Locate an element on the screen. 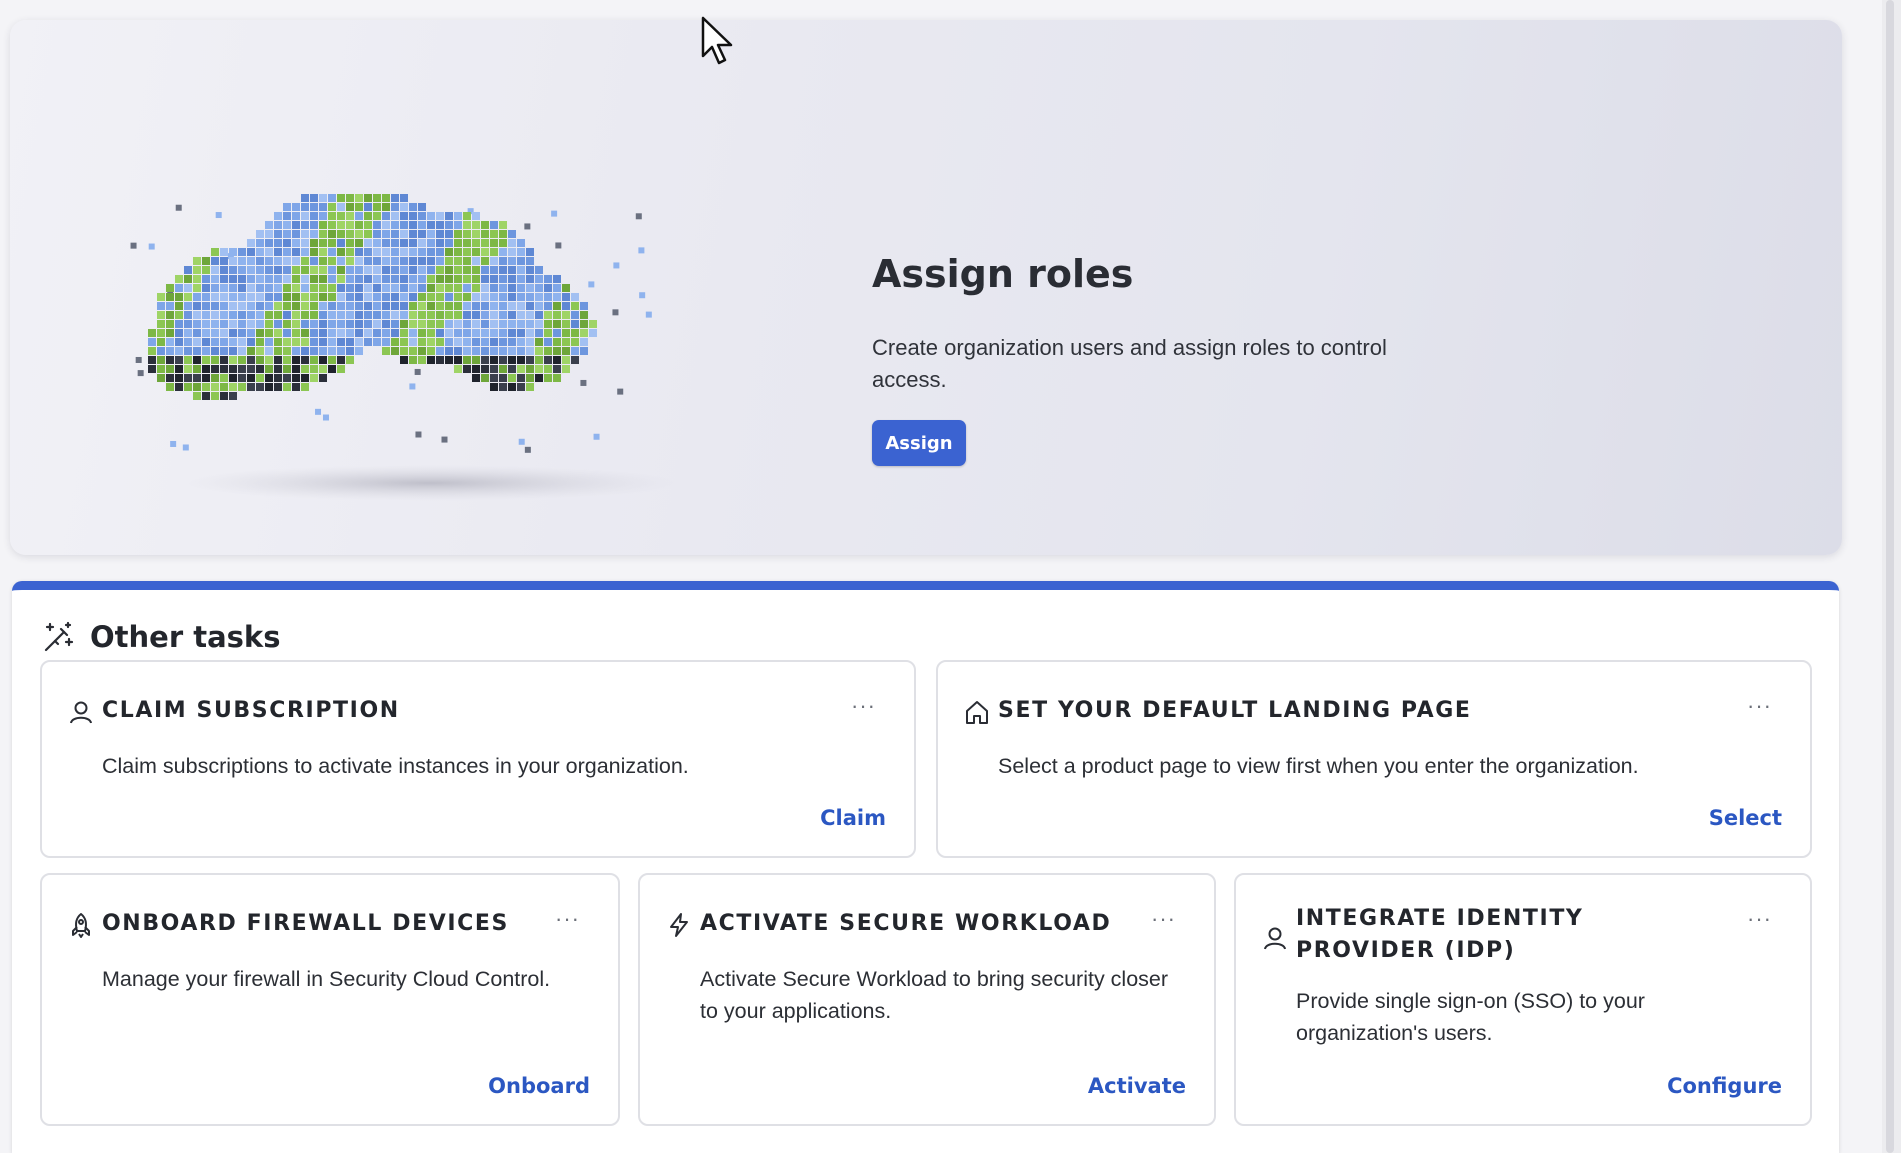  scrollbar-thumb is located at coordinates (1890, 576).